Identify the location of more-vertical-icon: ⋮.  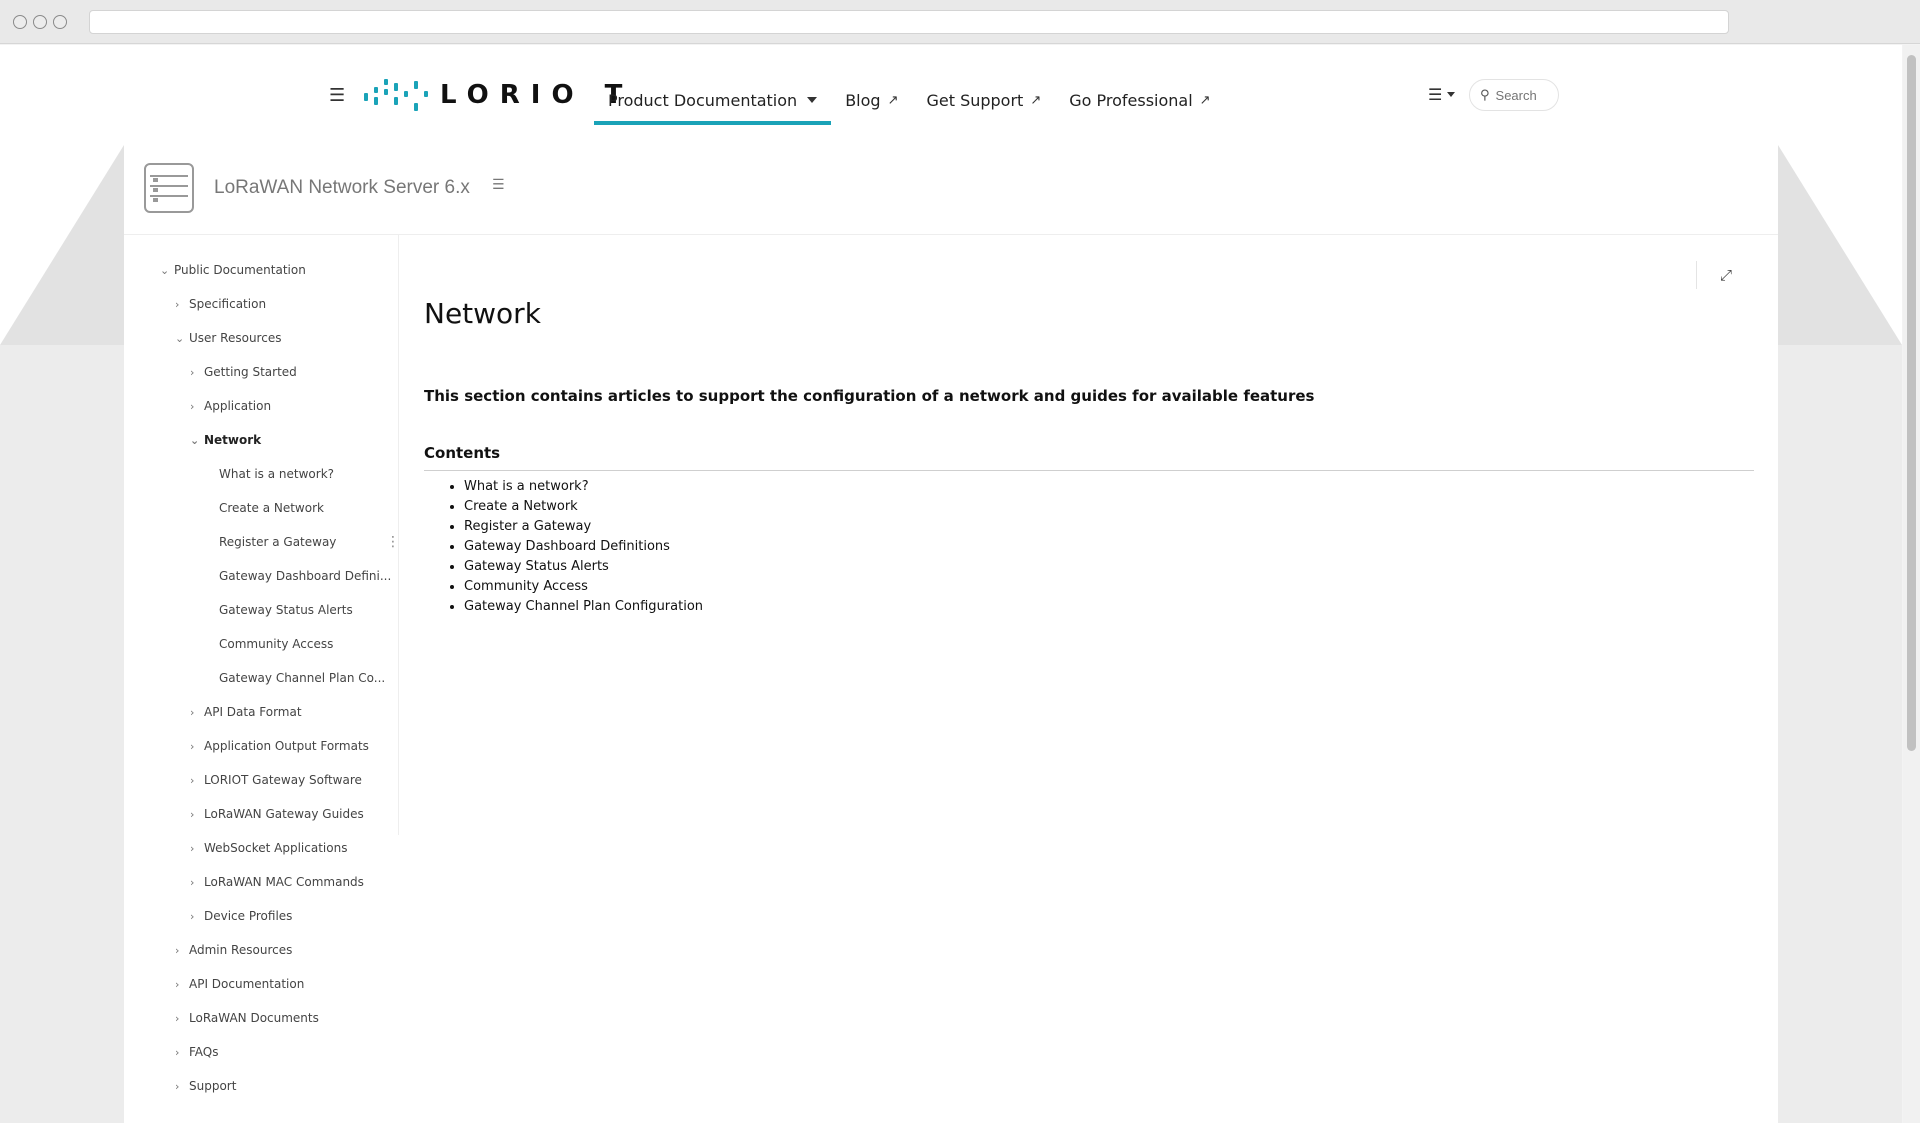
(393, 542).